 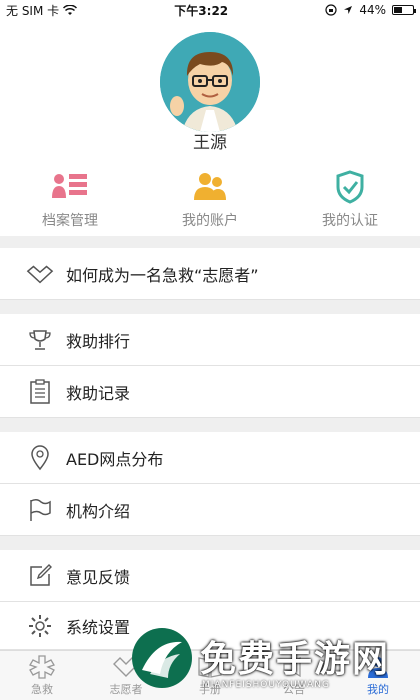 I want to click on archive-management-button: 档案管理, so click(x=70, y=202).